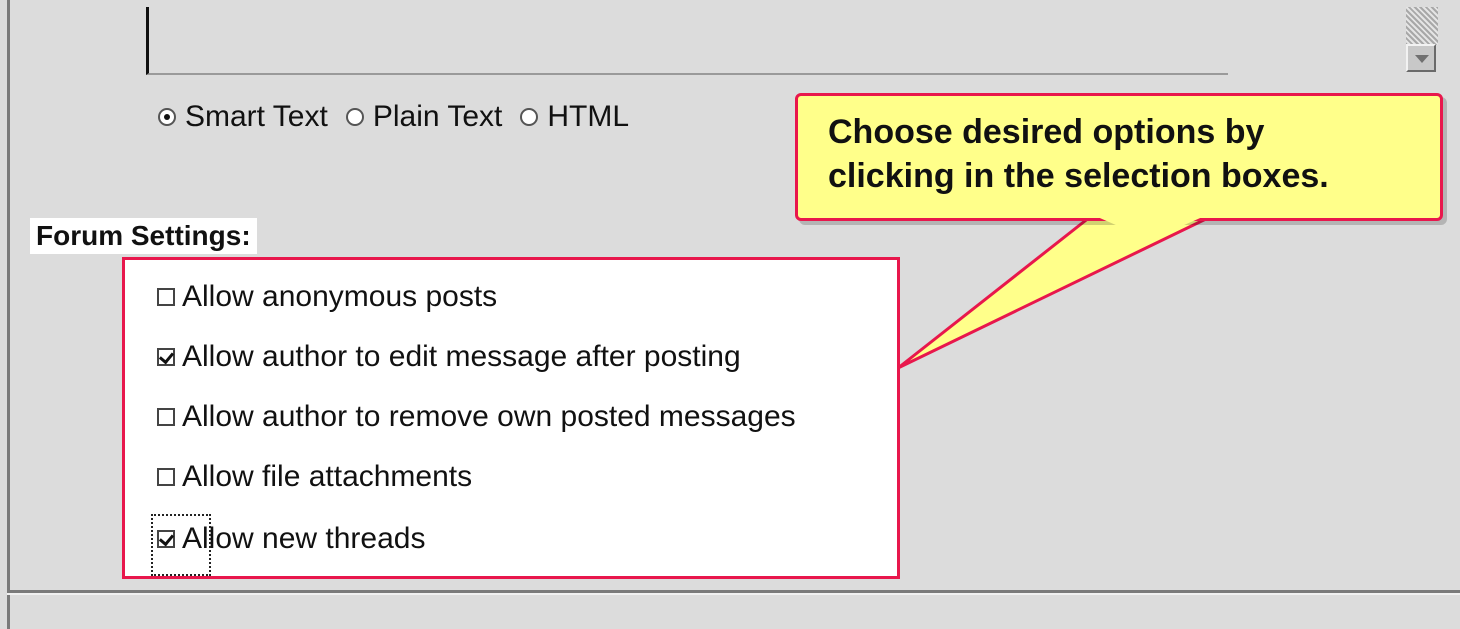  Describe the element at coordinates (256, 116) in the screenshot. I see `radio-label: Smart Text` at that location.